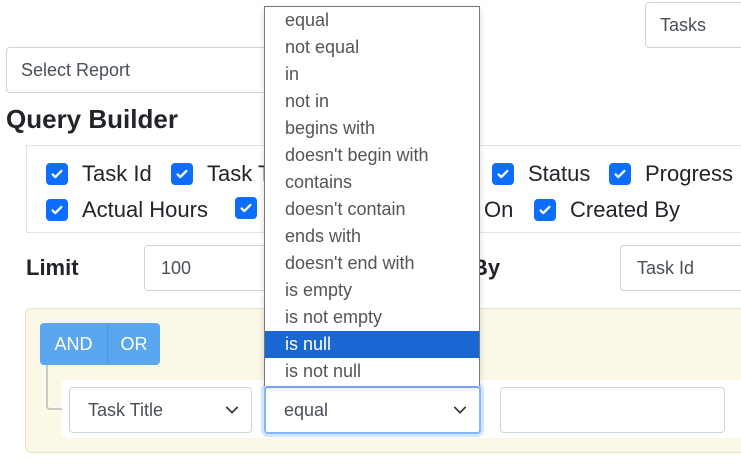 The height and width of the screenshot is (466, 741). I want to click on column-label: Actual Hours, so click(145, 209).